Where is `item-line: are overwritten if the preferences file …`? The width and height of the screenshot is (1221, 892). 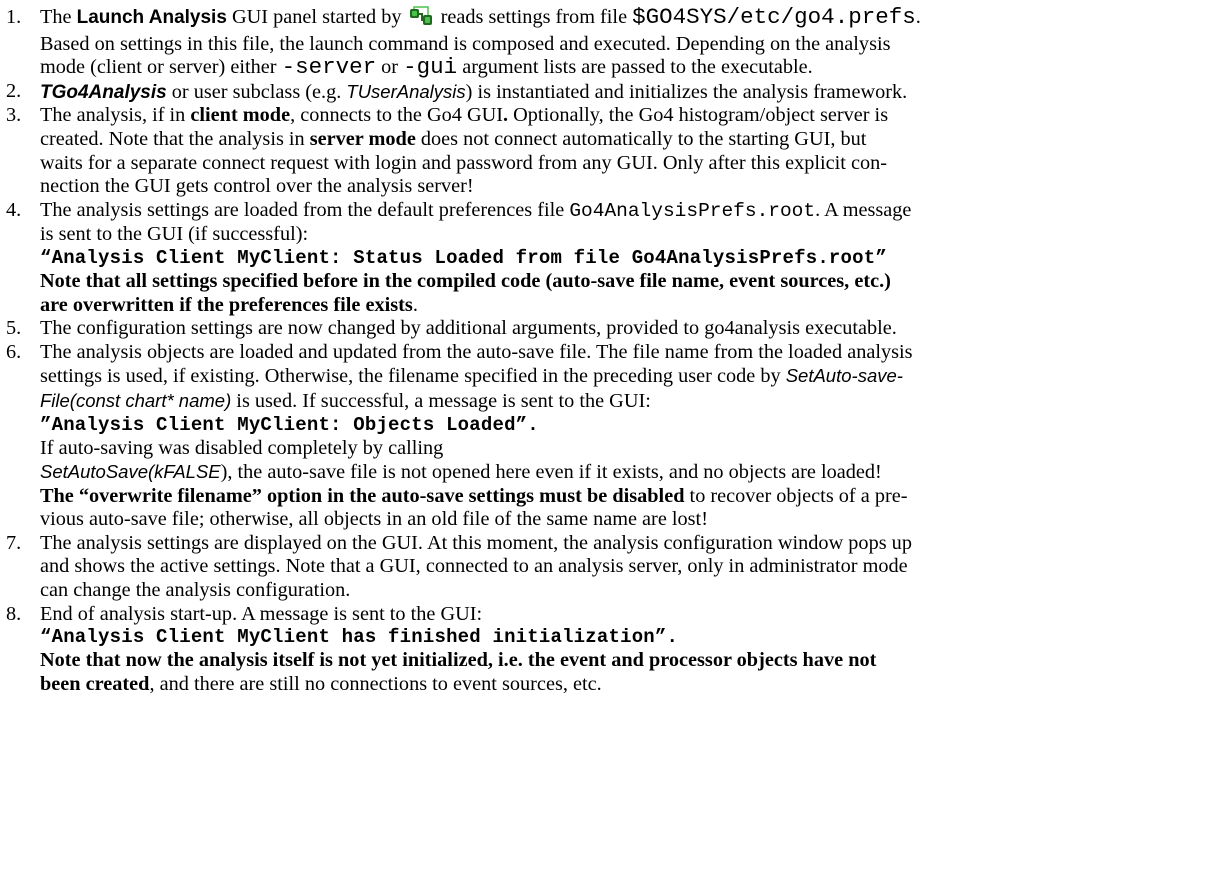
item-line: are overwritten if the preferences file … is located at coordinates (229, 304).